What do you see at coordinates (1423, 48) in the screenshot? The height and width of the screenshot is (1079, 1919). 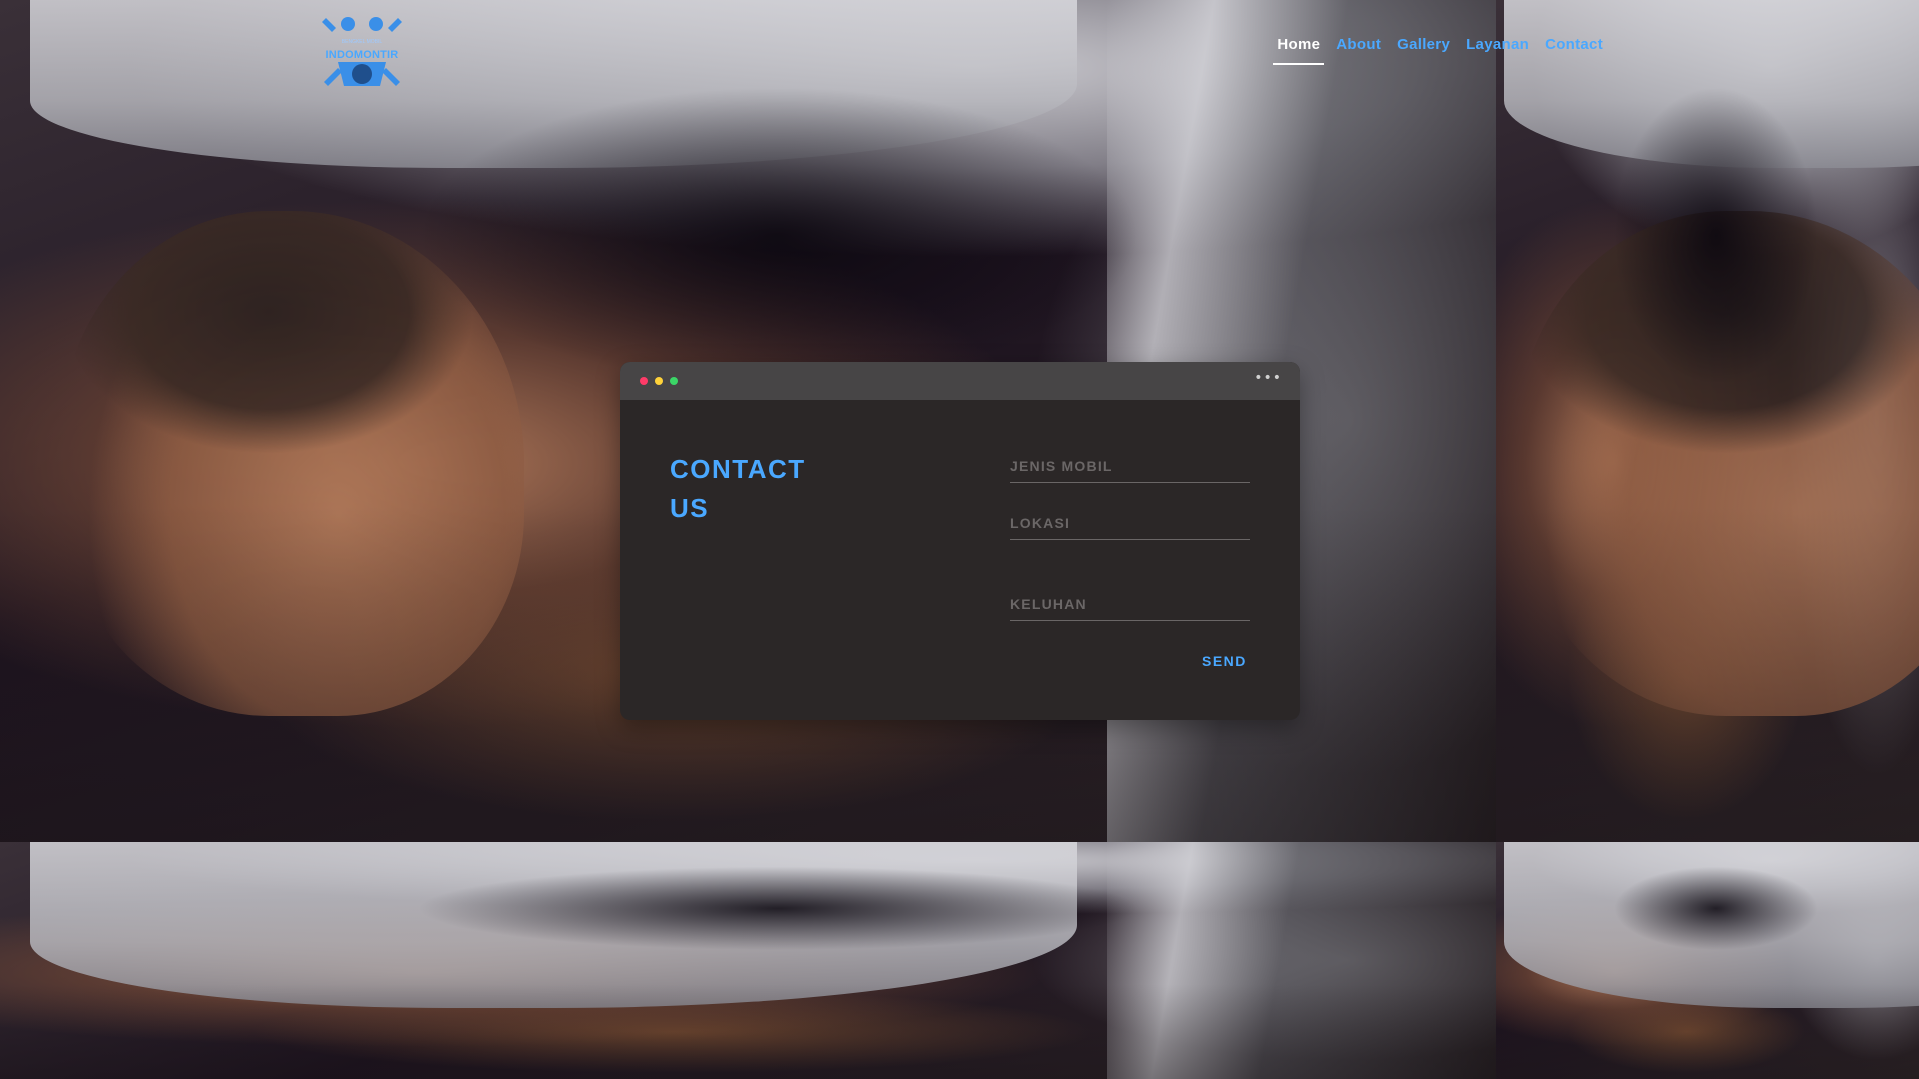 I see `nav-item-gallery: Gallery` at bounding box center [1423, 48].